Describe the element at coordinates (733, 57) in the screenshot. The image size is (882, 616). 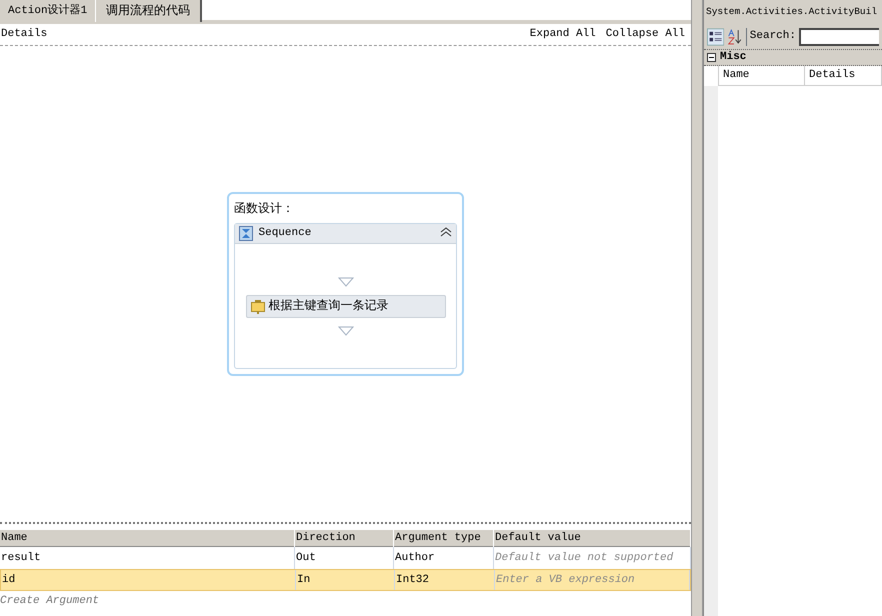
I see `category-label: Misc` at that location.